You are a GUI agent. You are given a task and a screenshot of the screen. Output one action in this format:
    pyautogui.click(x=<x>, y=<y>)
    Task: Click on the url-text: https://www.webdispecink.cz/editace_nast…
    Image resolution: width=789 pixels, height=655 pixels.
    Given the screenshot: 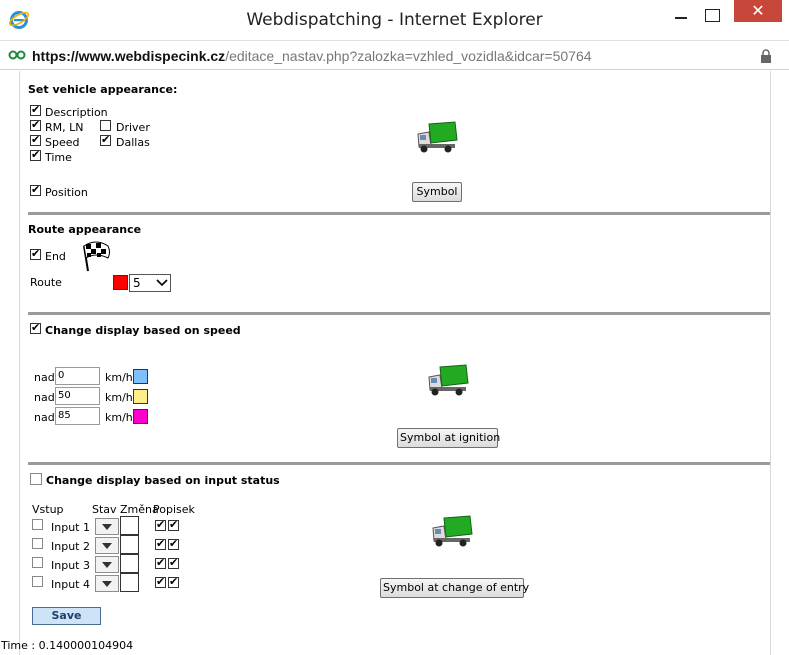 What is the action you would take?
    pyautogui.click(x=312, y=56)
    